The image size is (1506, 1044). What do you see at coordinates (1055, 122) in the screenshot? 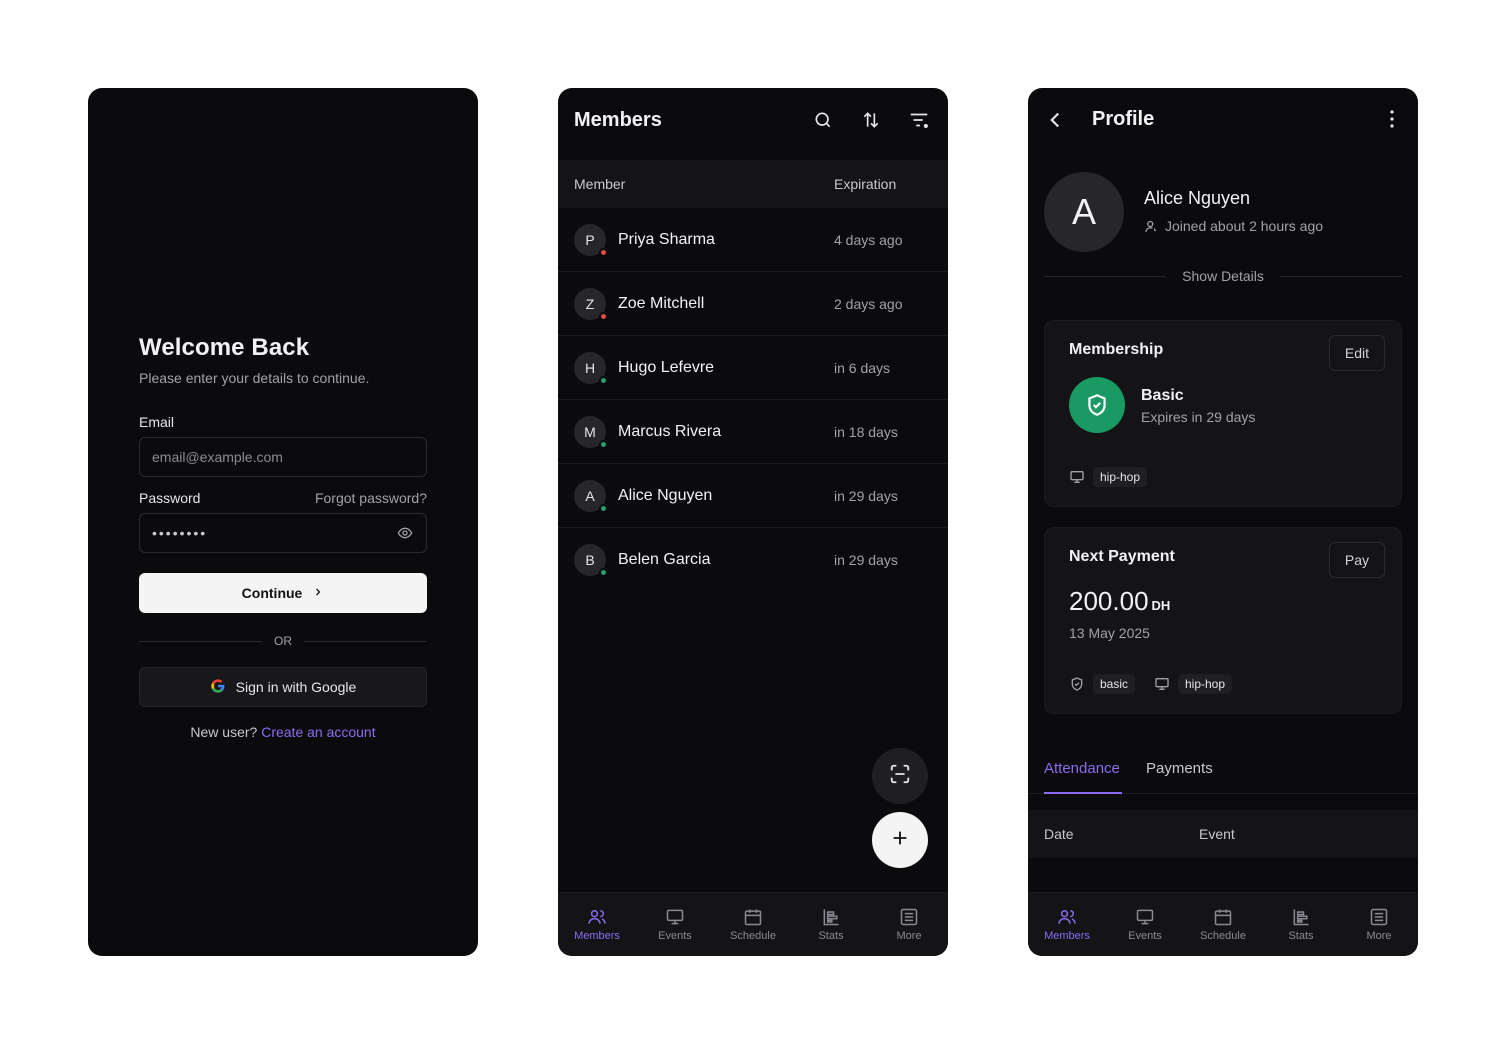
I see `back-icon` at bounding box center [1055, 122].